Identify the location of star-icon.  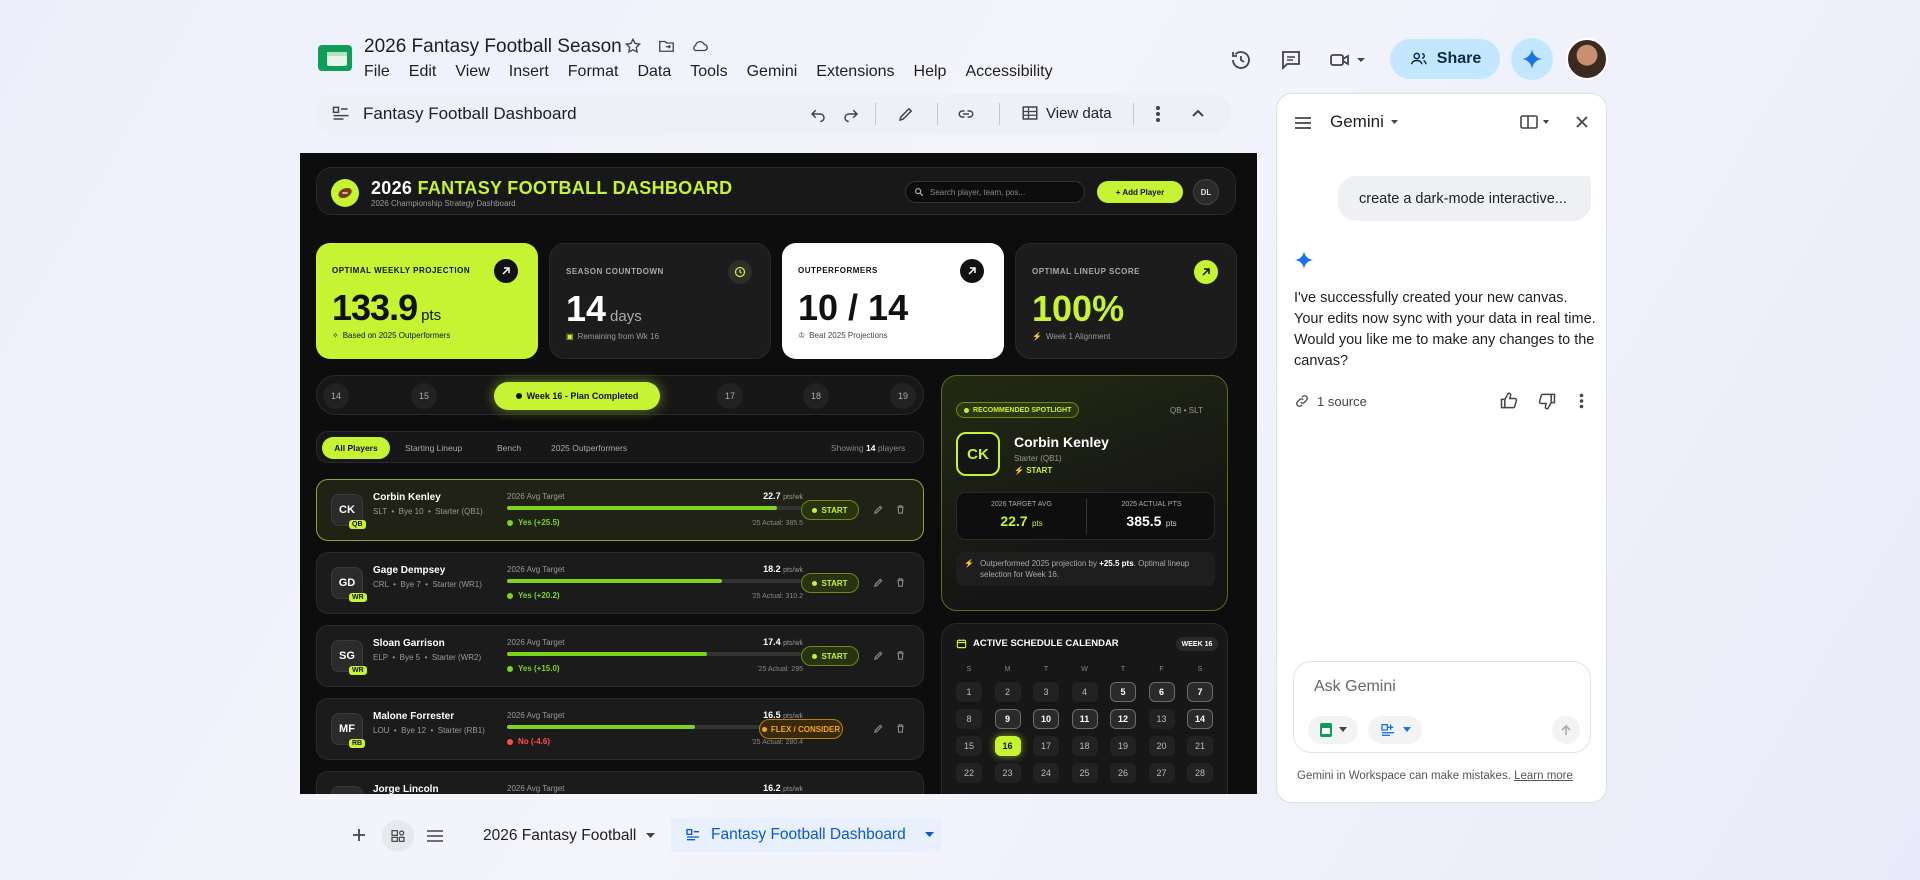
(633, 46).